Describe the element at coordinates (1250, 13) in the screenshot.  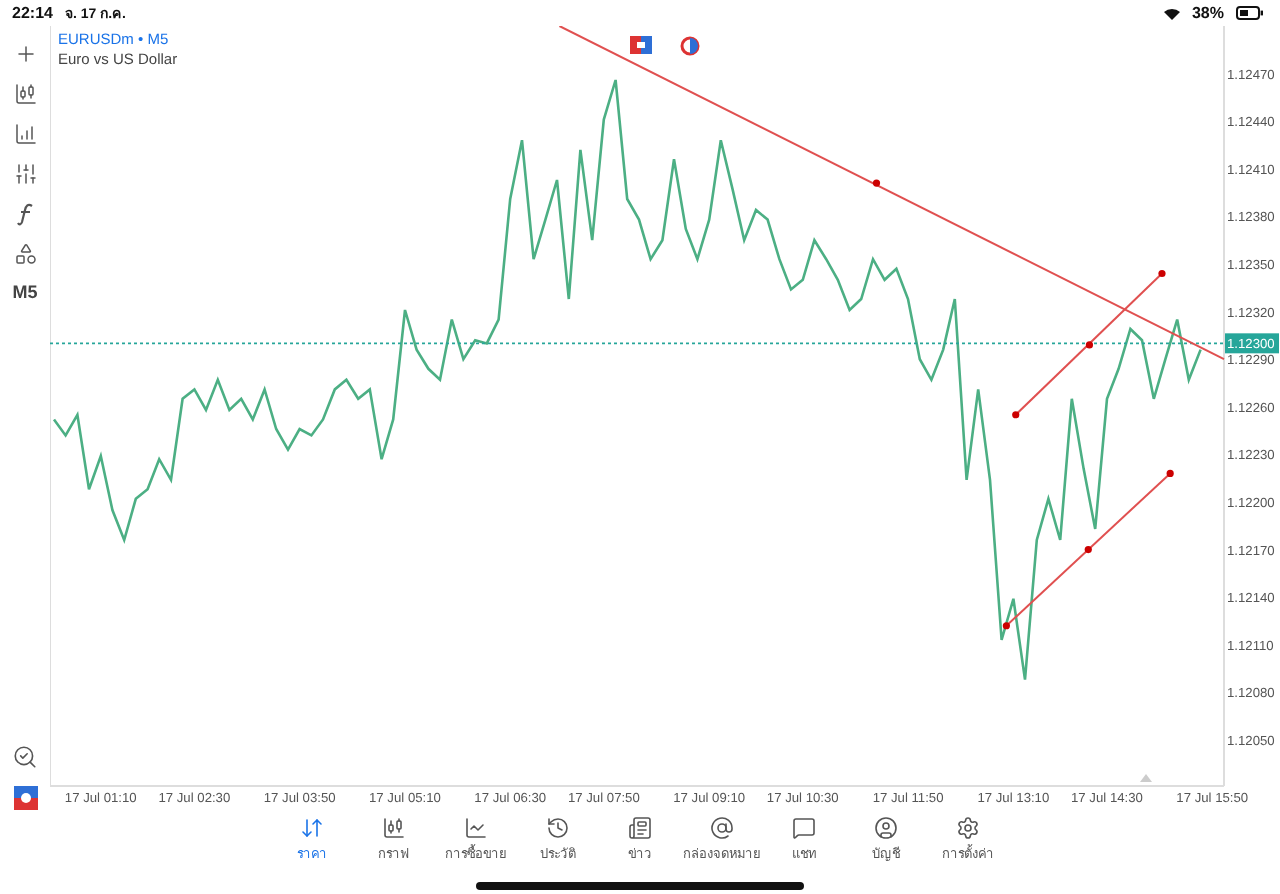
I see `battery-icon` at that location.